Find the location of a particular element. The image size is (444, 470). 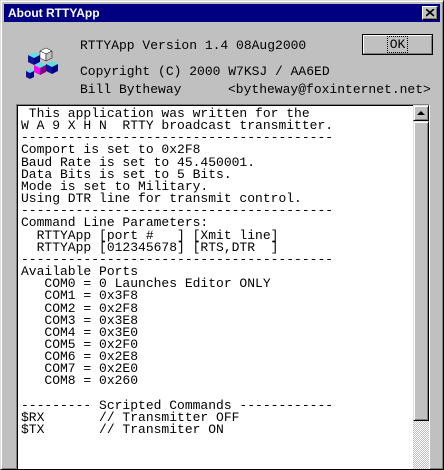

author-email: <bytheway@foxinternet.net> is located at coordinates (329, 89).